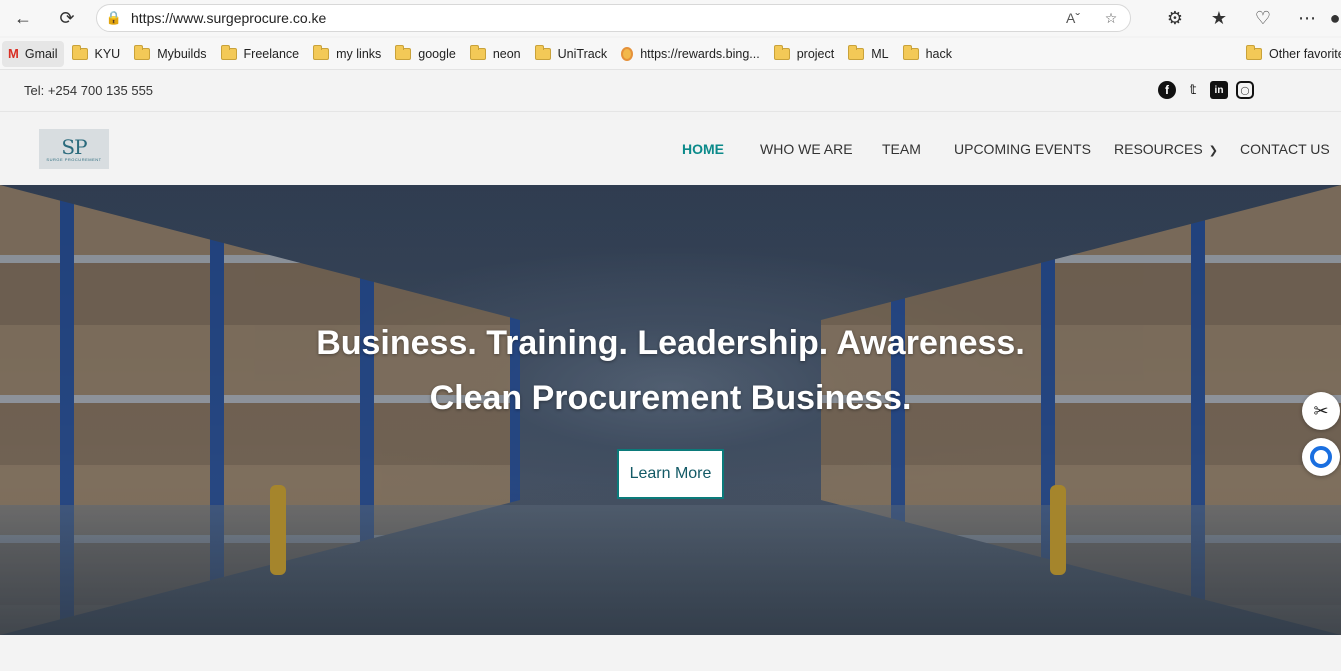 The image size is (1341, 671). Describe the element at coordinates (1321, 411) in the screenshot. I see `scissors-icon: ✂` at that location.